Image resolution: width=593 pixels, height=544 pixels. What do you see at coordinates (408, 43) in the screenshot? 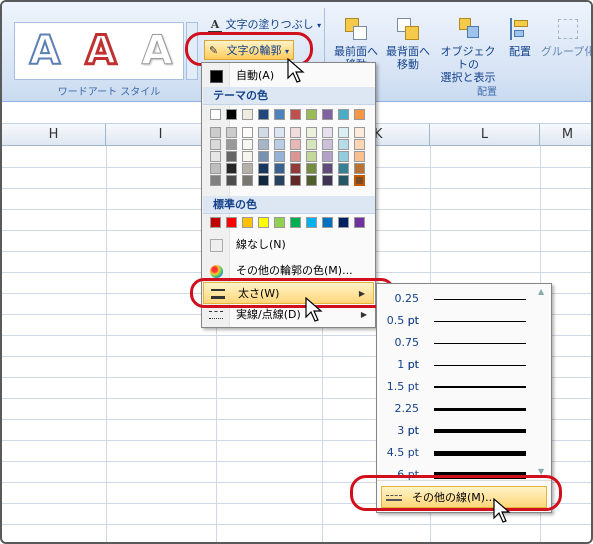
I see `send-to-back-button: 最背面へ 移動` at bounding box center [408, 43].